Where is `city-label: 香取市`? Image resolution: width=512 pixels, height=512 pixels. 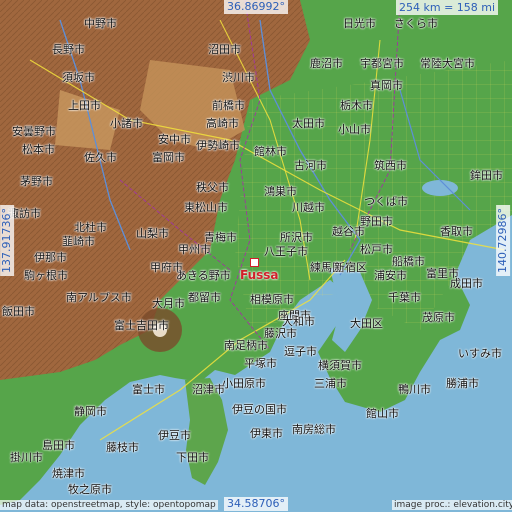 city-label: 香取市 is located at coordinates (456, 231).